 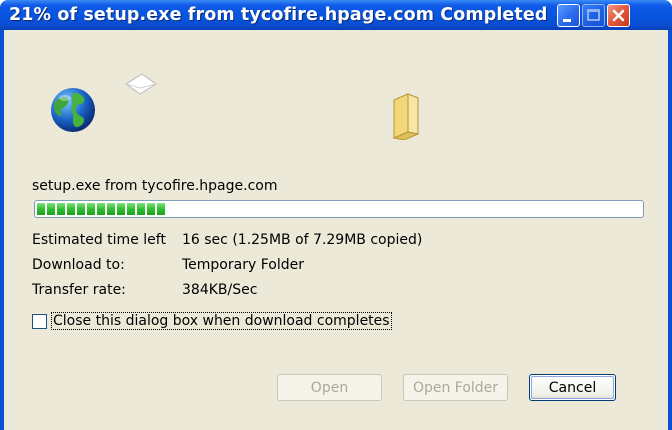 I want to click on maximize-icon, so click(x=593, y=15).